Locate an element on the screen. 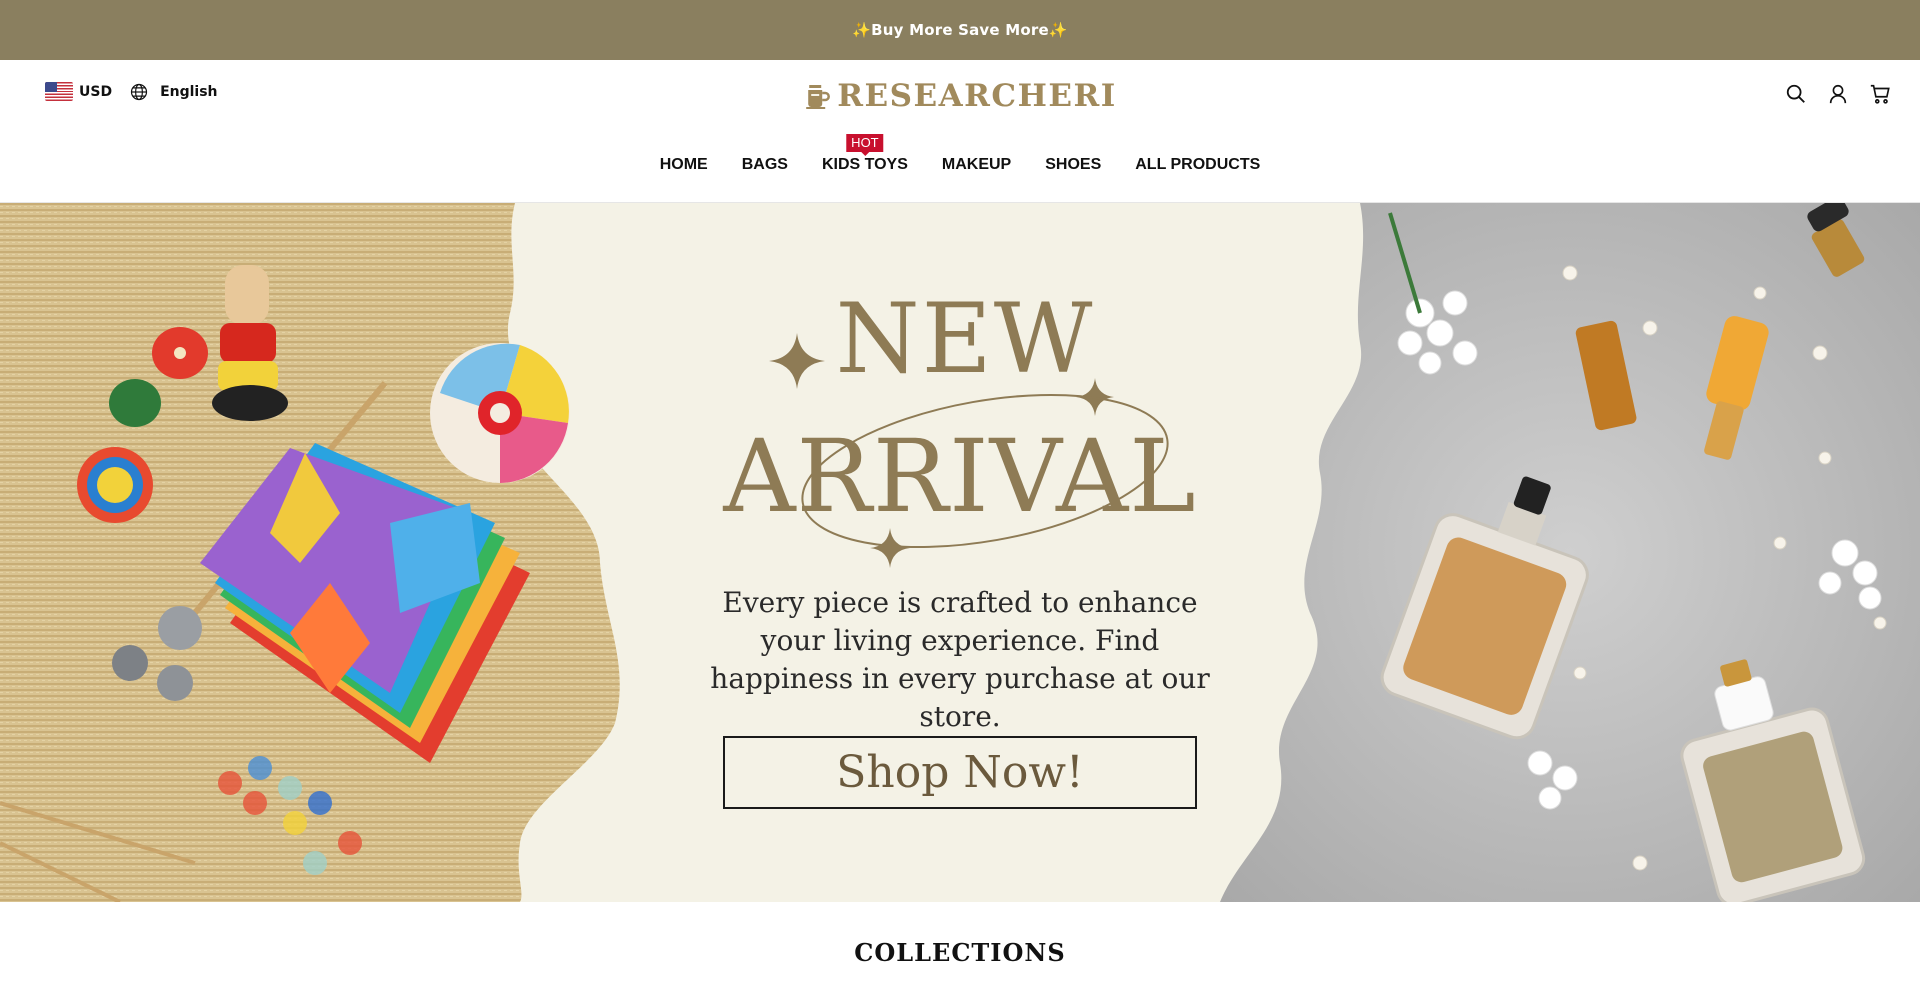 This screenshot has height=993, width=1920. account-icon is located at coordinates (1838, 94).